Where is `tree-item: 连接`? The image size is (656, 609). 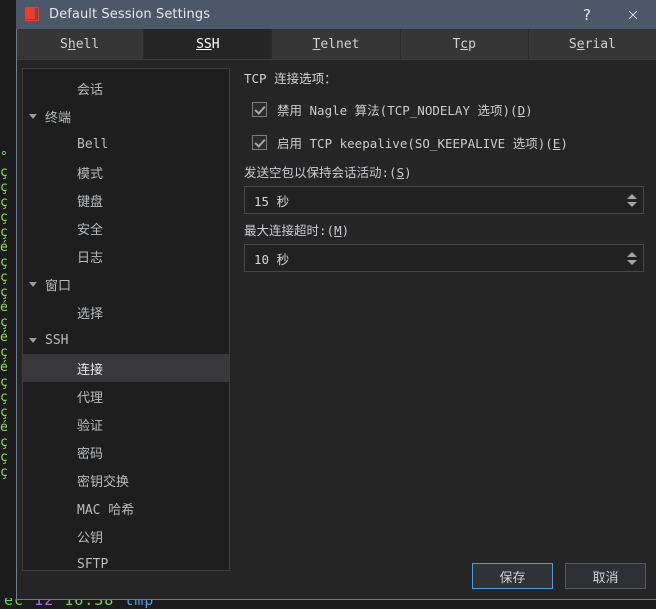
tree-item: 连接 is located at coordinates (126, 368).